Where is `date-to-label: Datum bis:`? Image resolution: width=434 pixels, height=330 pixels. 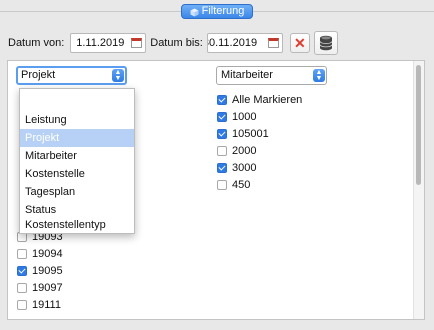
date-to-label: Datum bis: is located at coordinates (176, 43).